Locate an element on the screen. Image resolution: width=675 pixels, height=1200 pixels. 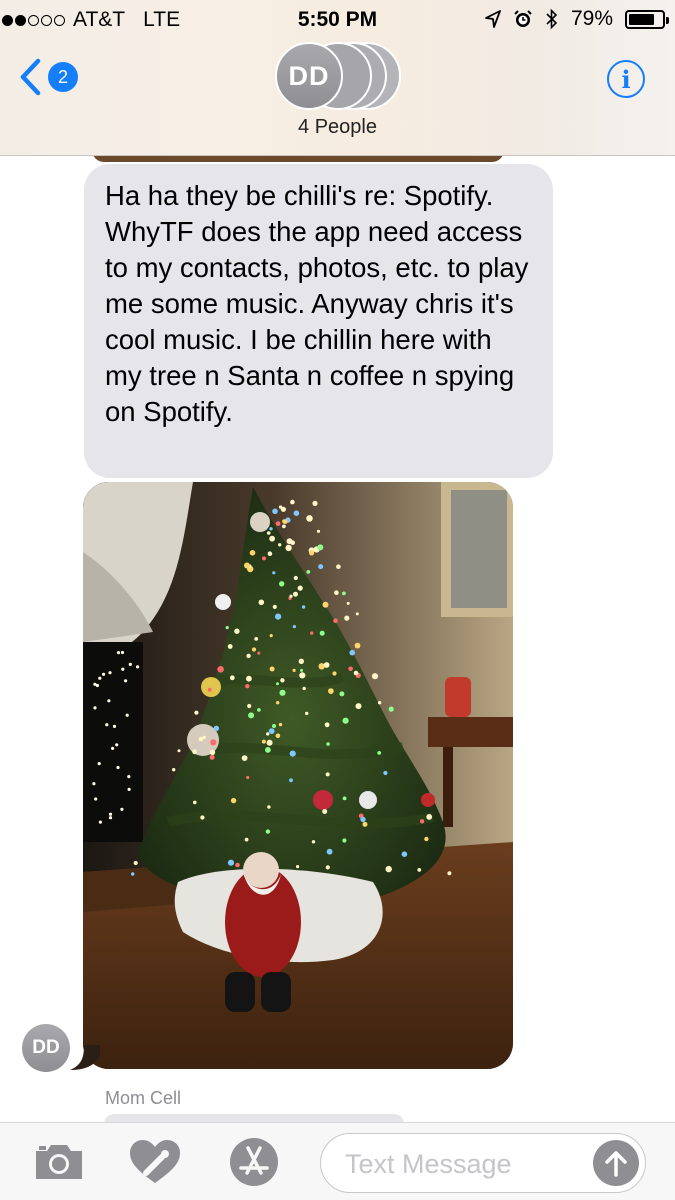
battery-percent: 79% is located at coordinates (591, 18).